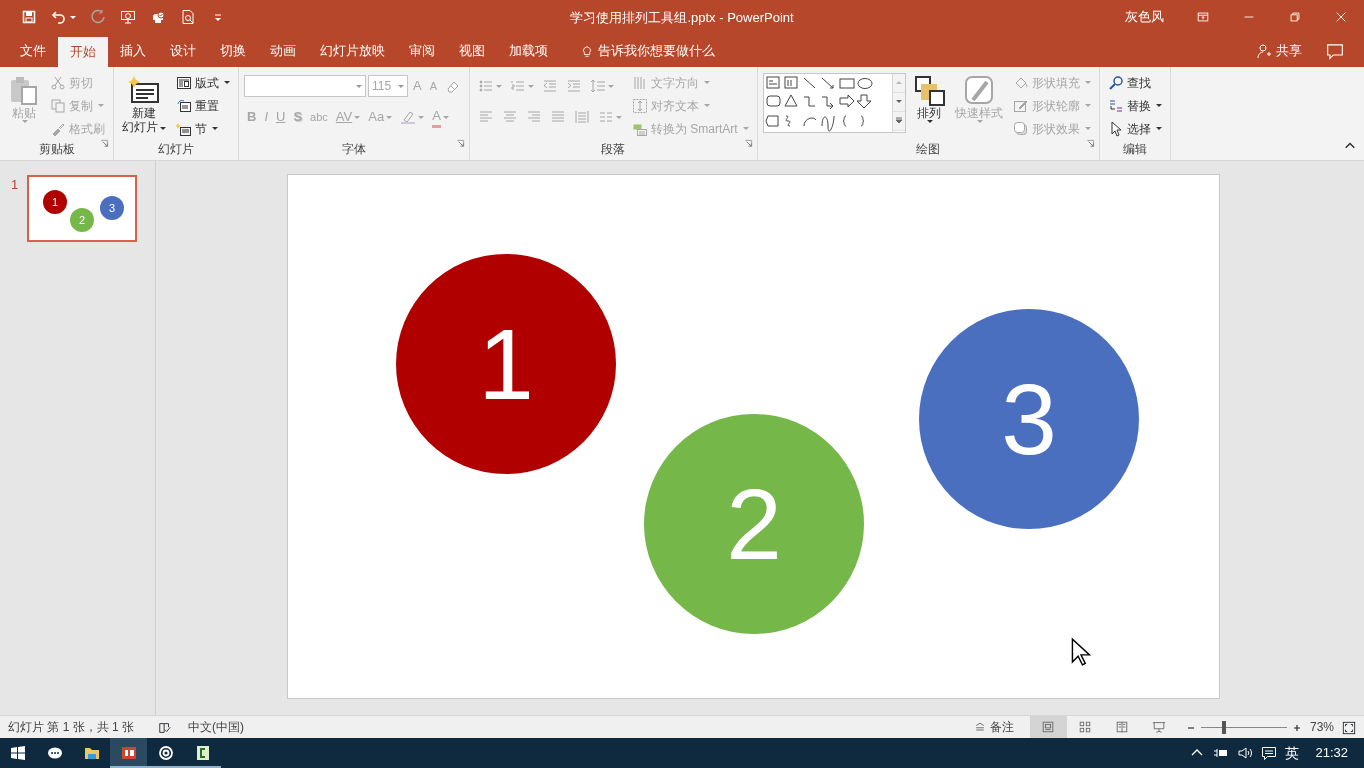  Describe the element at coordinates (184, 105) in the screenshot. I see `reset-icon` at that location.